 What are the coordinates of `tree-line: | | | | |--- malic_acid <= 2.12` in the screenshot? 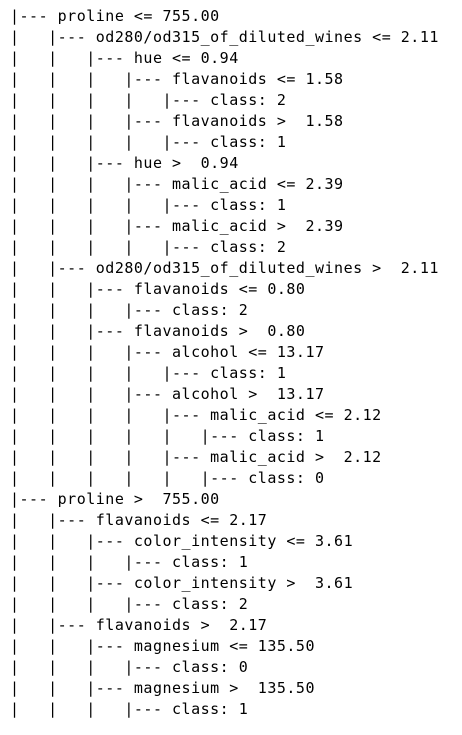 It's located at (196, 415).